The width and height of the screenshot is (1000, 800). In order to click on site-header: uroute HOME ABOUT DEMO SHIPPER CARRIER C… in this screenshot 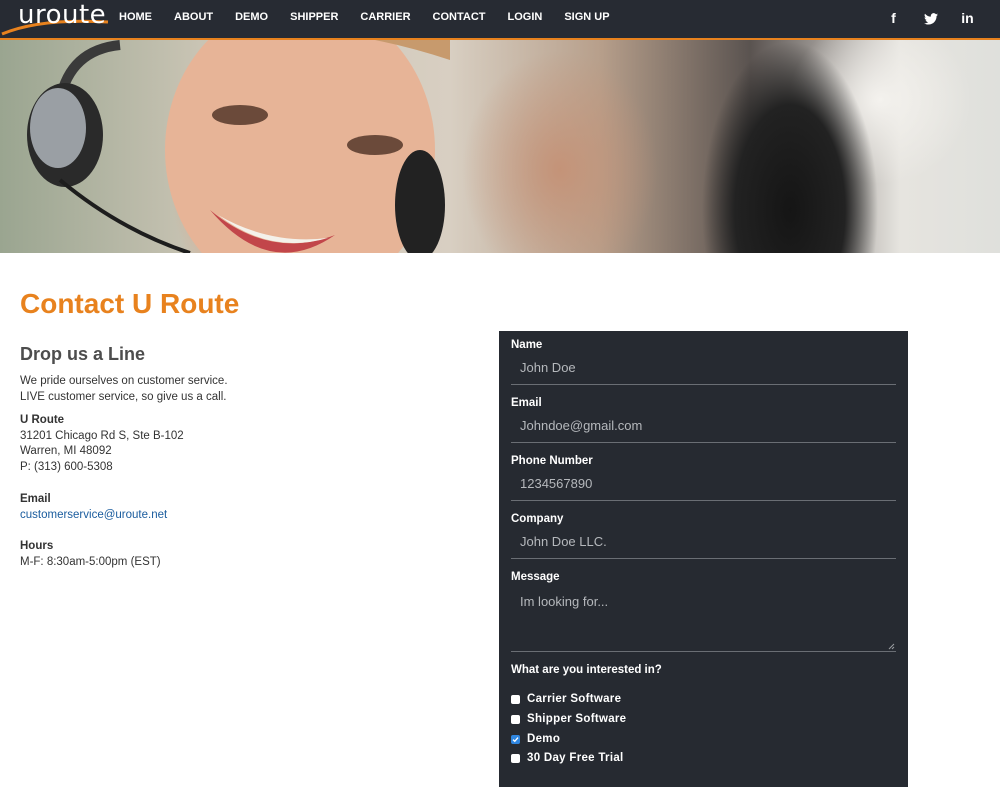, I will do `click(500, 20)`.